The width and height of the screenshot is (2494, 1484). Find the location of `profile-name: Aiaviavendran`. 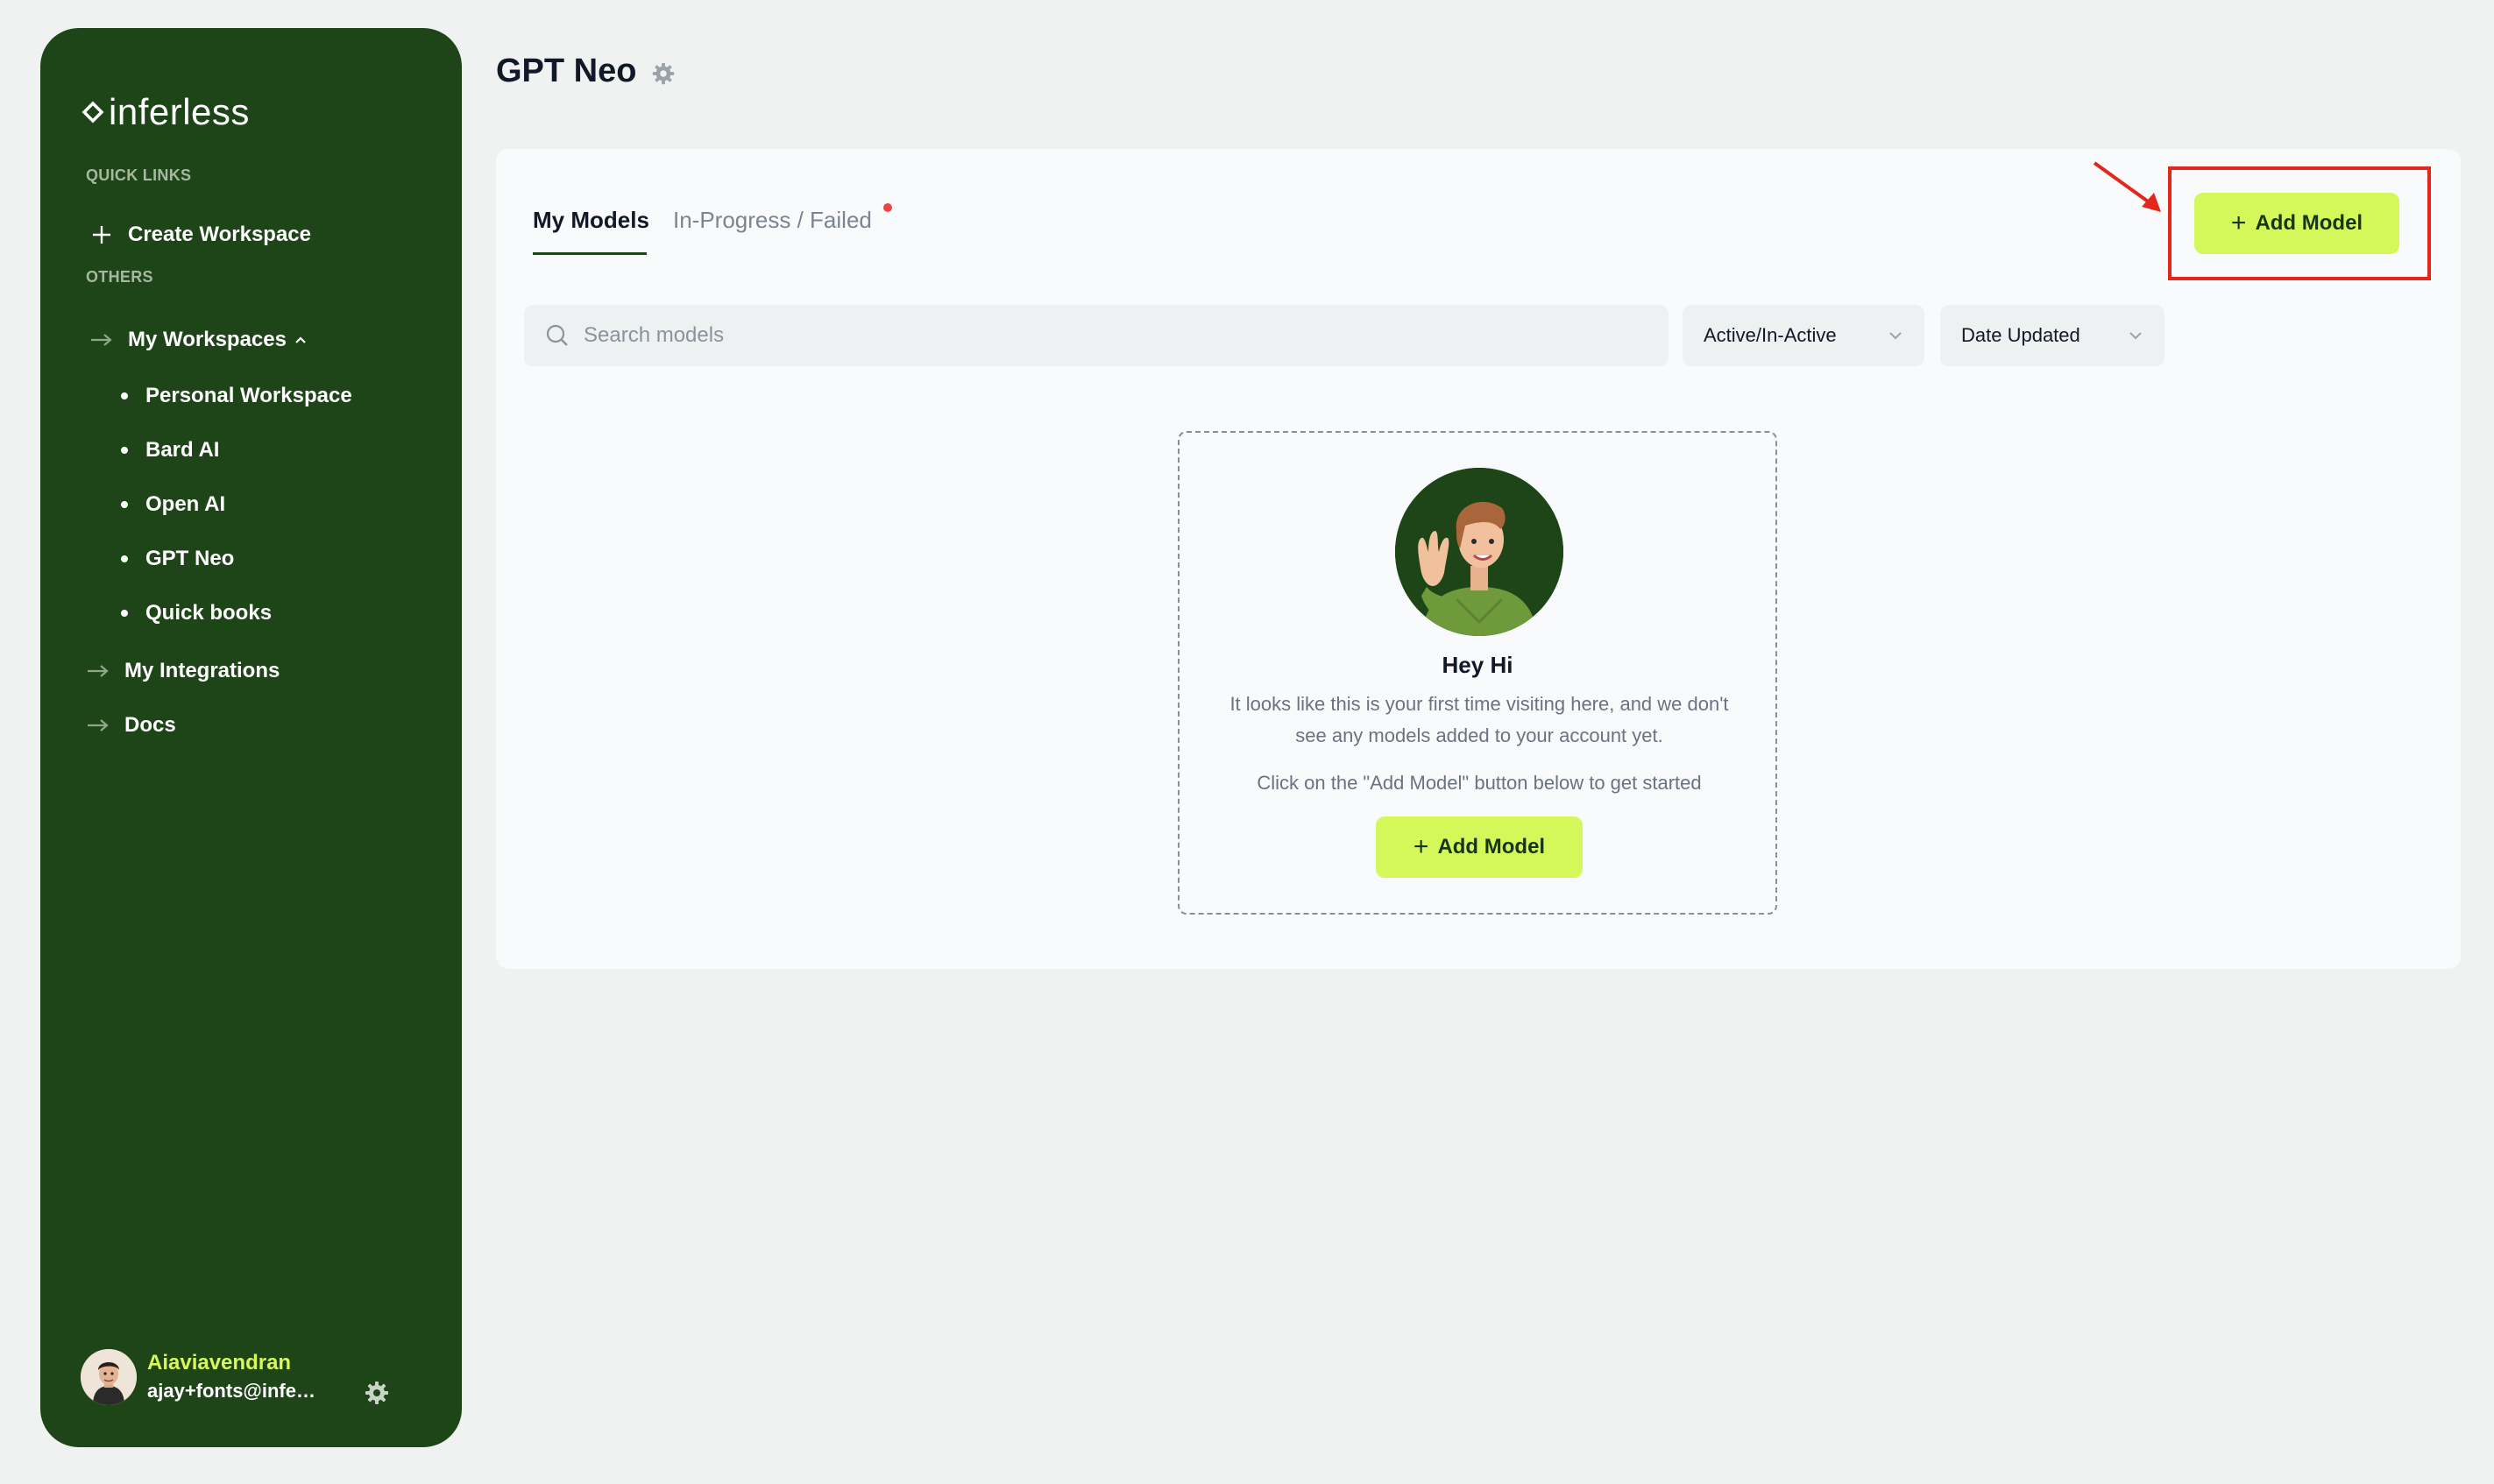

profile-name: Aiaviavendran is located at coordinates (219, 1362).